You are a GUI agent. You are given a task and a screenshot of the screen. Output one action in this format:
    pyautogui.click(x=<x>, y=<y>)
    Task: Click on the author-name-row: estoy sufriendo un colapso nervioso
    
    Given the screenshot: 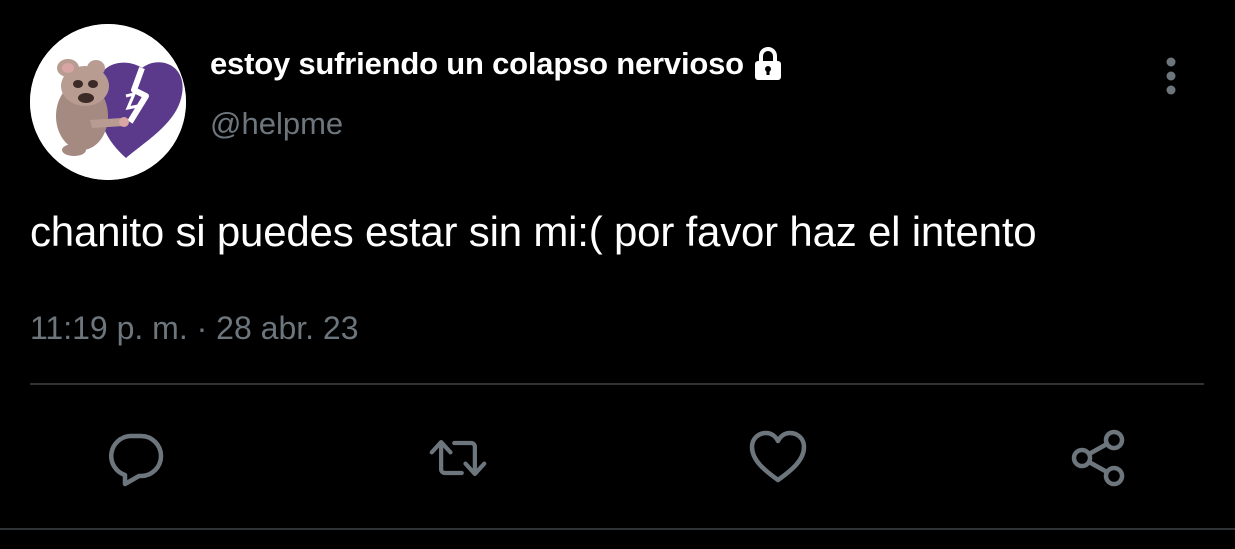 What is the action you would take?
    pyautogui.click(x=497, y=64)
    